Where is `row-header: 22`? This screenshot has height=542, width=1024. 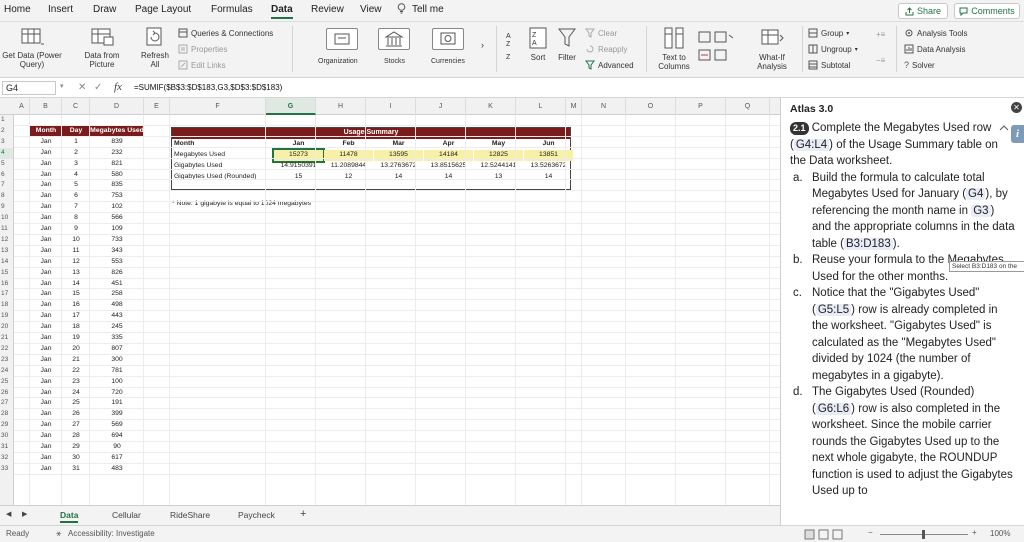
row-header: 22 is located at coordinates (6, 349).